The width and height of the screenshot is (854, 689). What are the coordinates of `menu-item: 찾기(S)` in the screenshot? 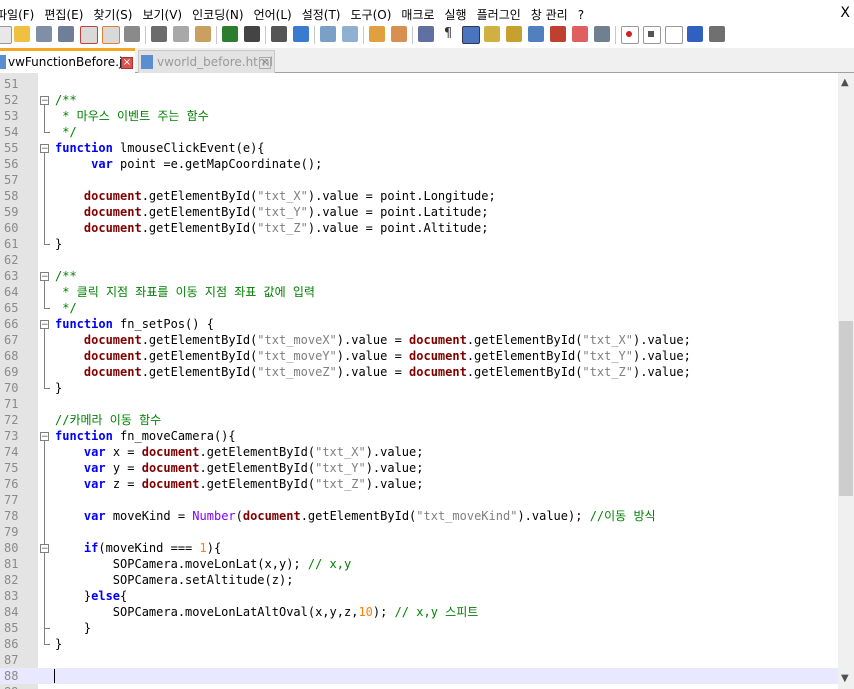 It's located at (112, 14).